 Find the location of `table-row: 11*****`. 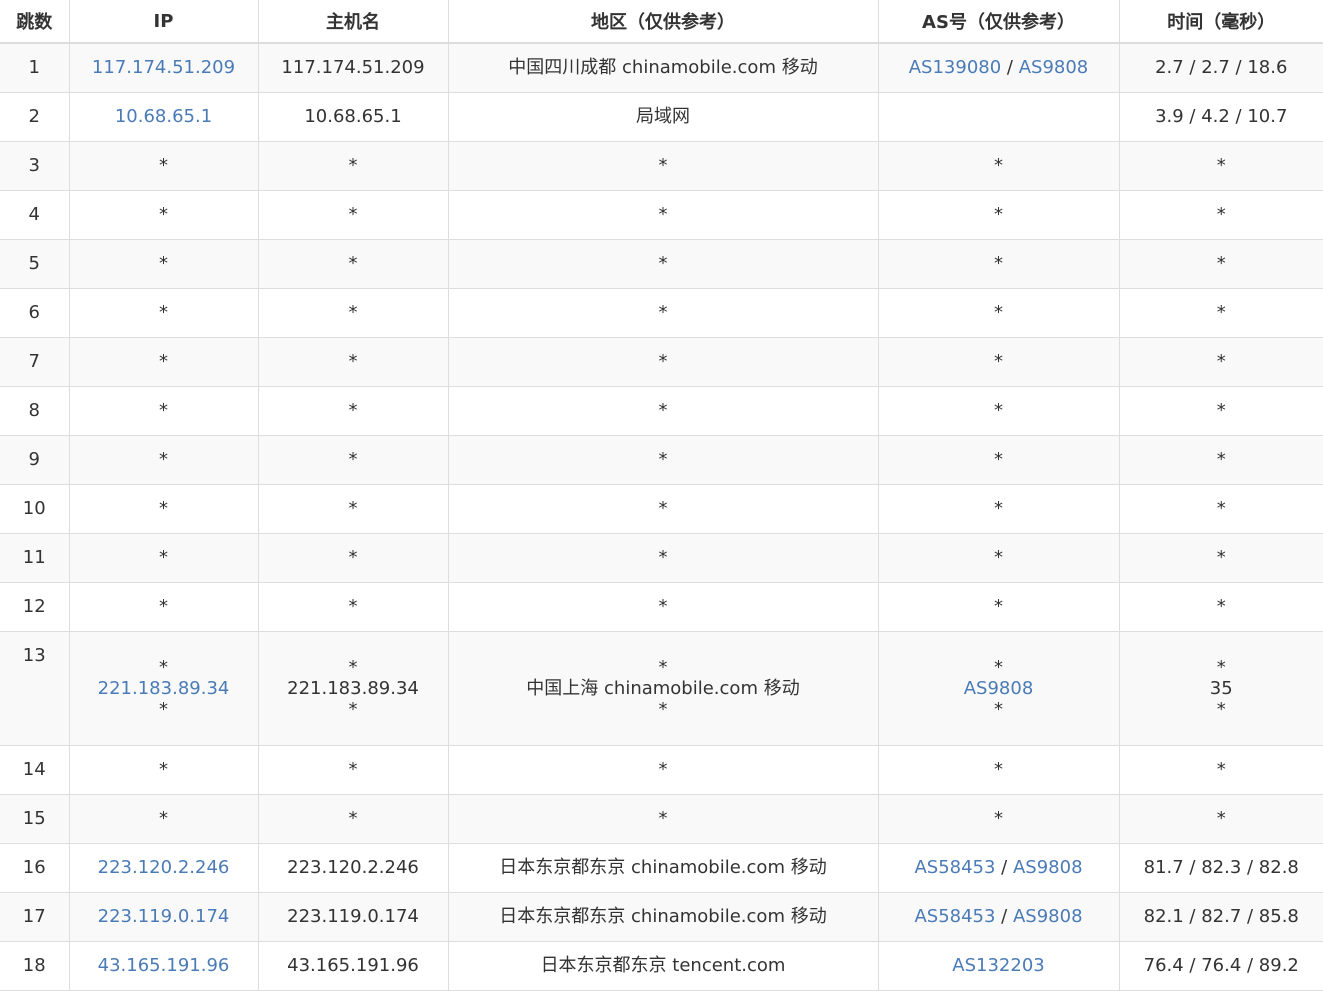

table-row: 11***** is located at coordinates (661, 558).